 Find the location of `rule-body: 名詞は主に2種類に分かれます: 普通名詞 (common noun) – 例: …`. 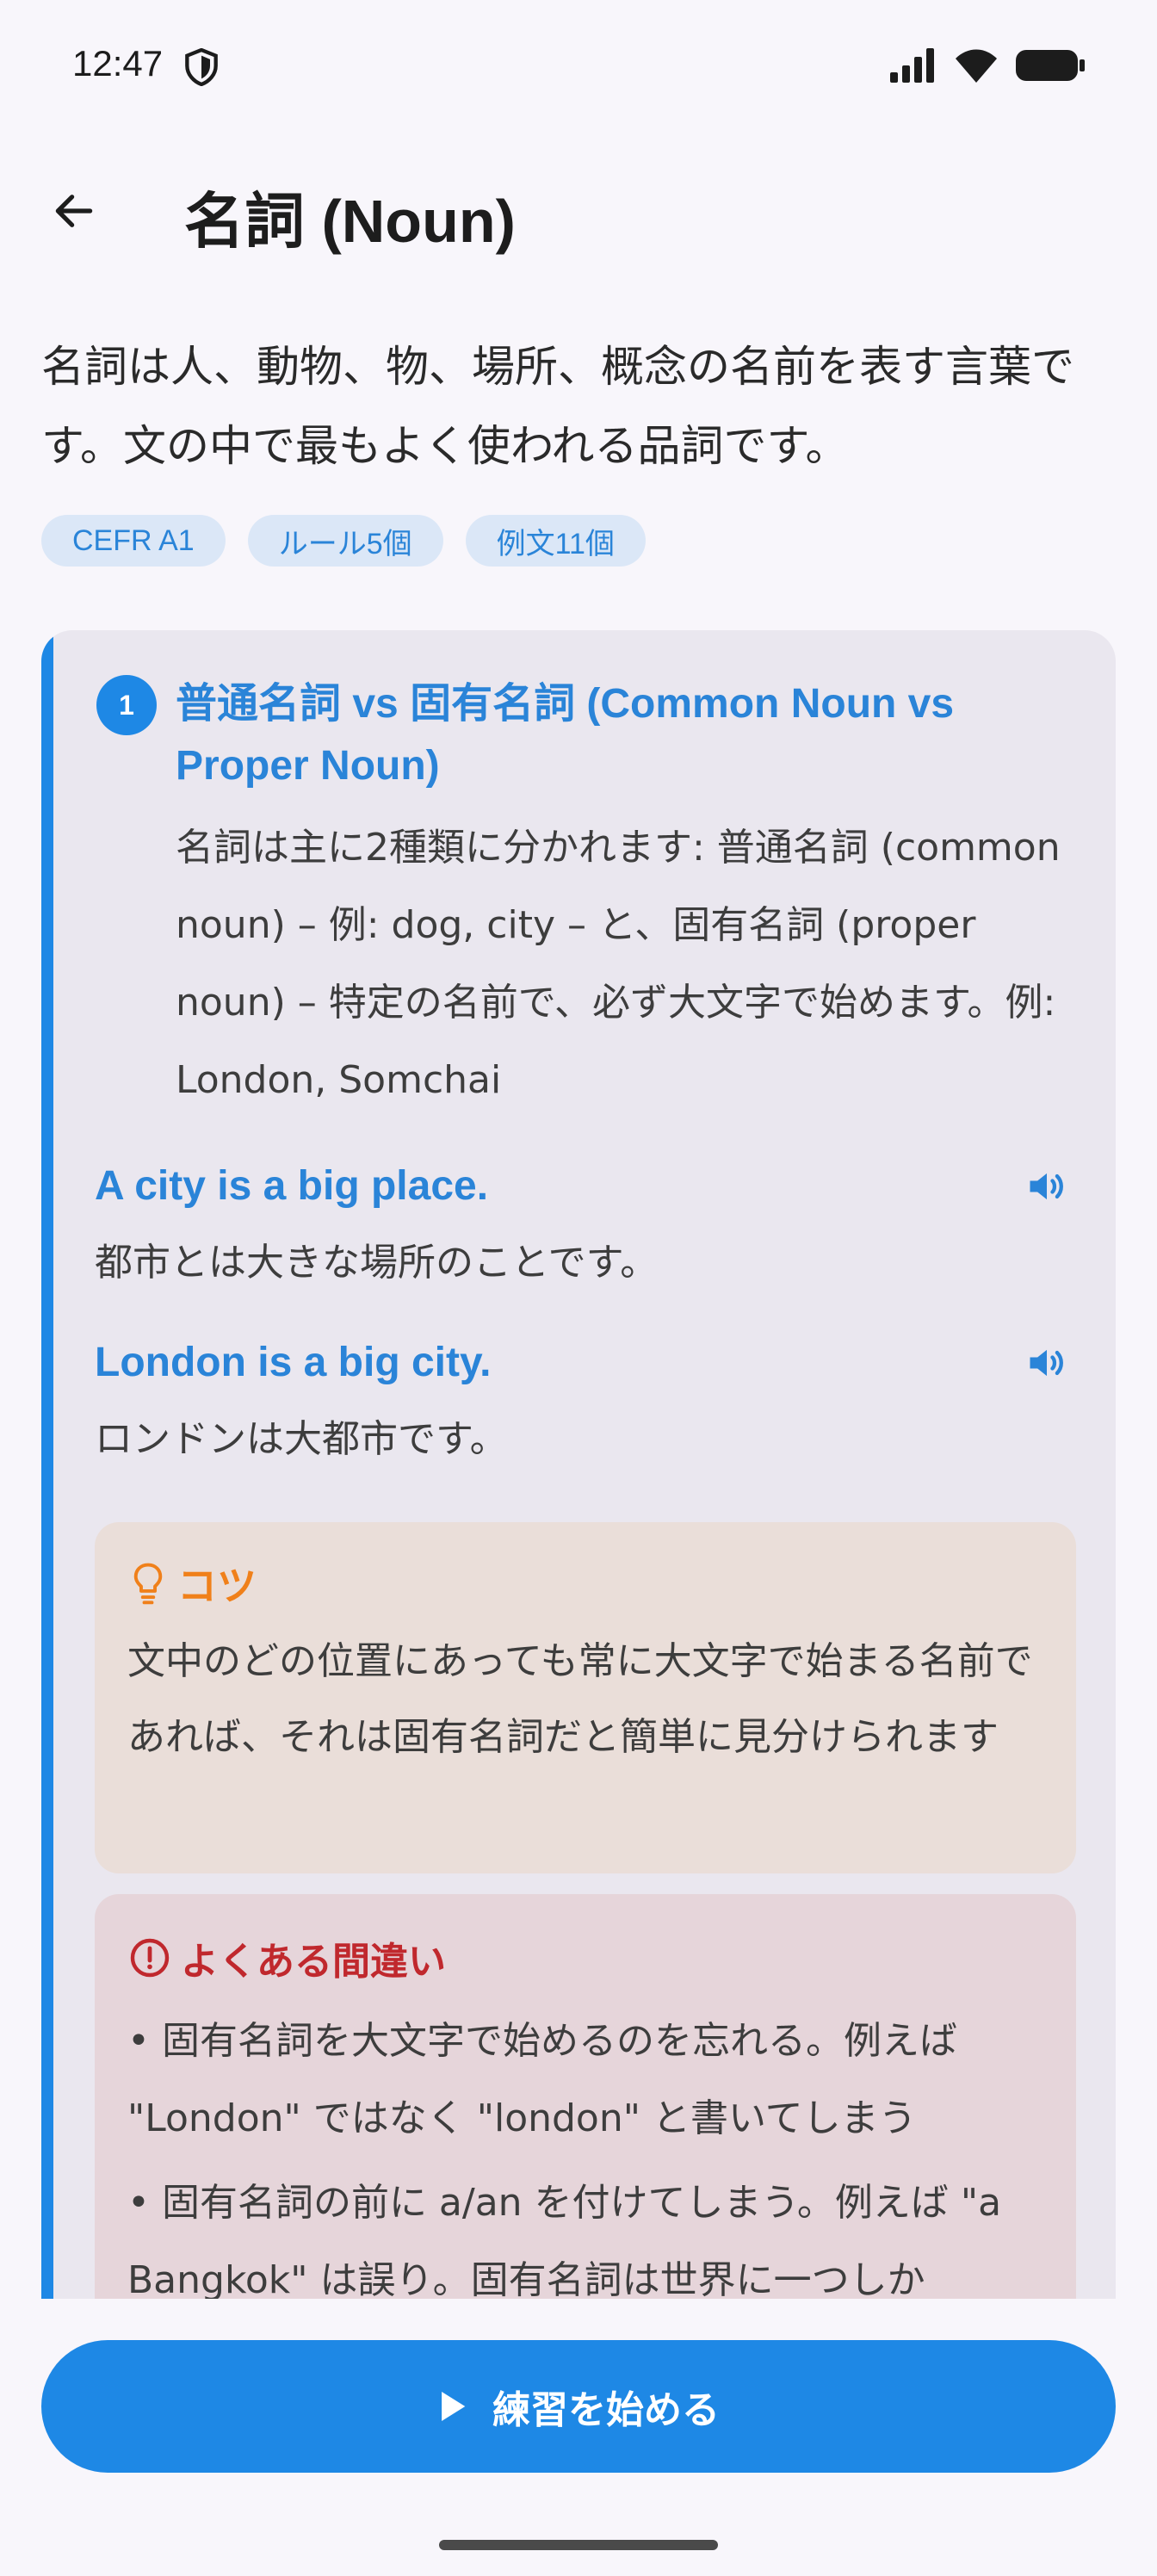

rule-body: 名詞は主に2種類に分かれます: 普通名詞 (common noun) – 例: … is located at coordinates (618, 964).